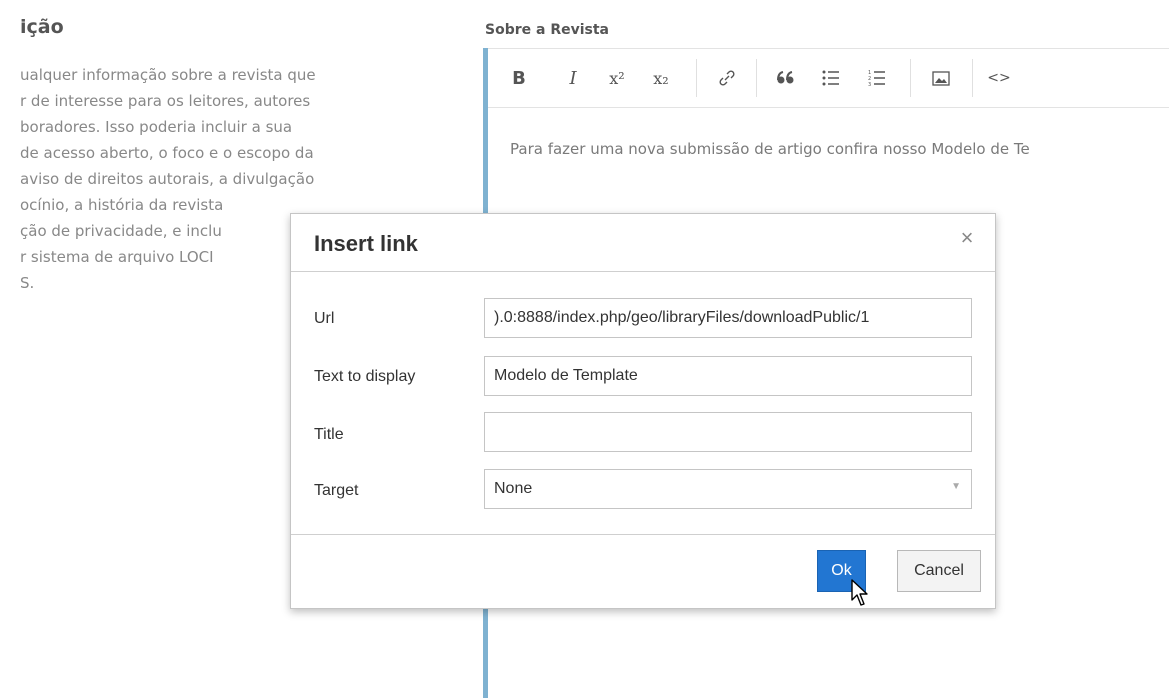 The width and height of the screenshot is (1169, 698). What do you see at coordinates (165, 101) in the screenshot?
I see `description-line: r de interesse para os leitores, autores` at bounding box center [165, 101].